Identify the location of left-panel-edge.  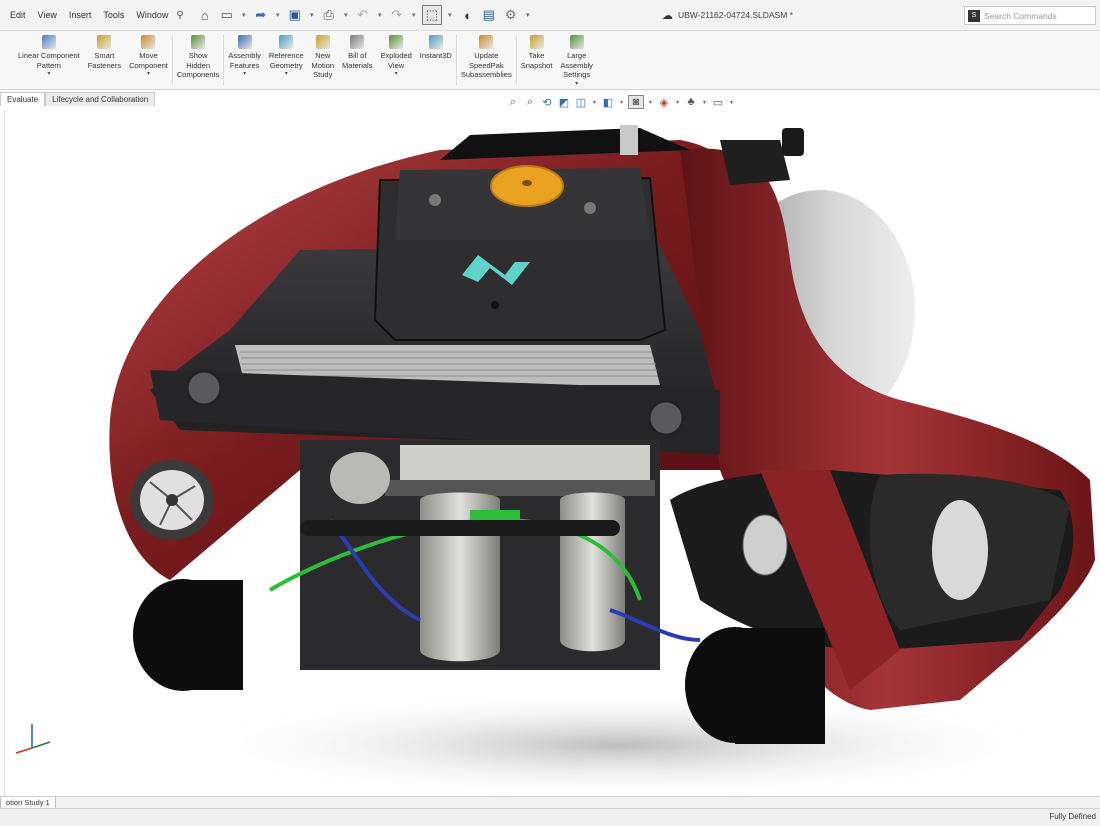
(2, 454).